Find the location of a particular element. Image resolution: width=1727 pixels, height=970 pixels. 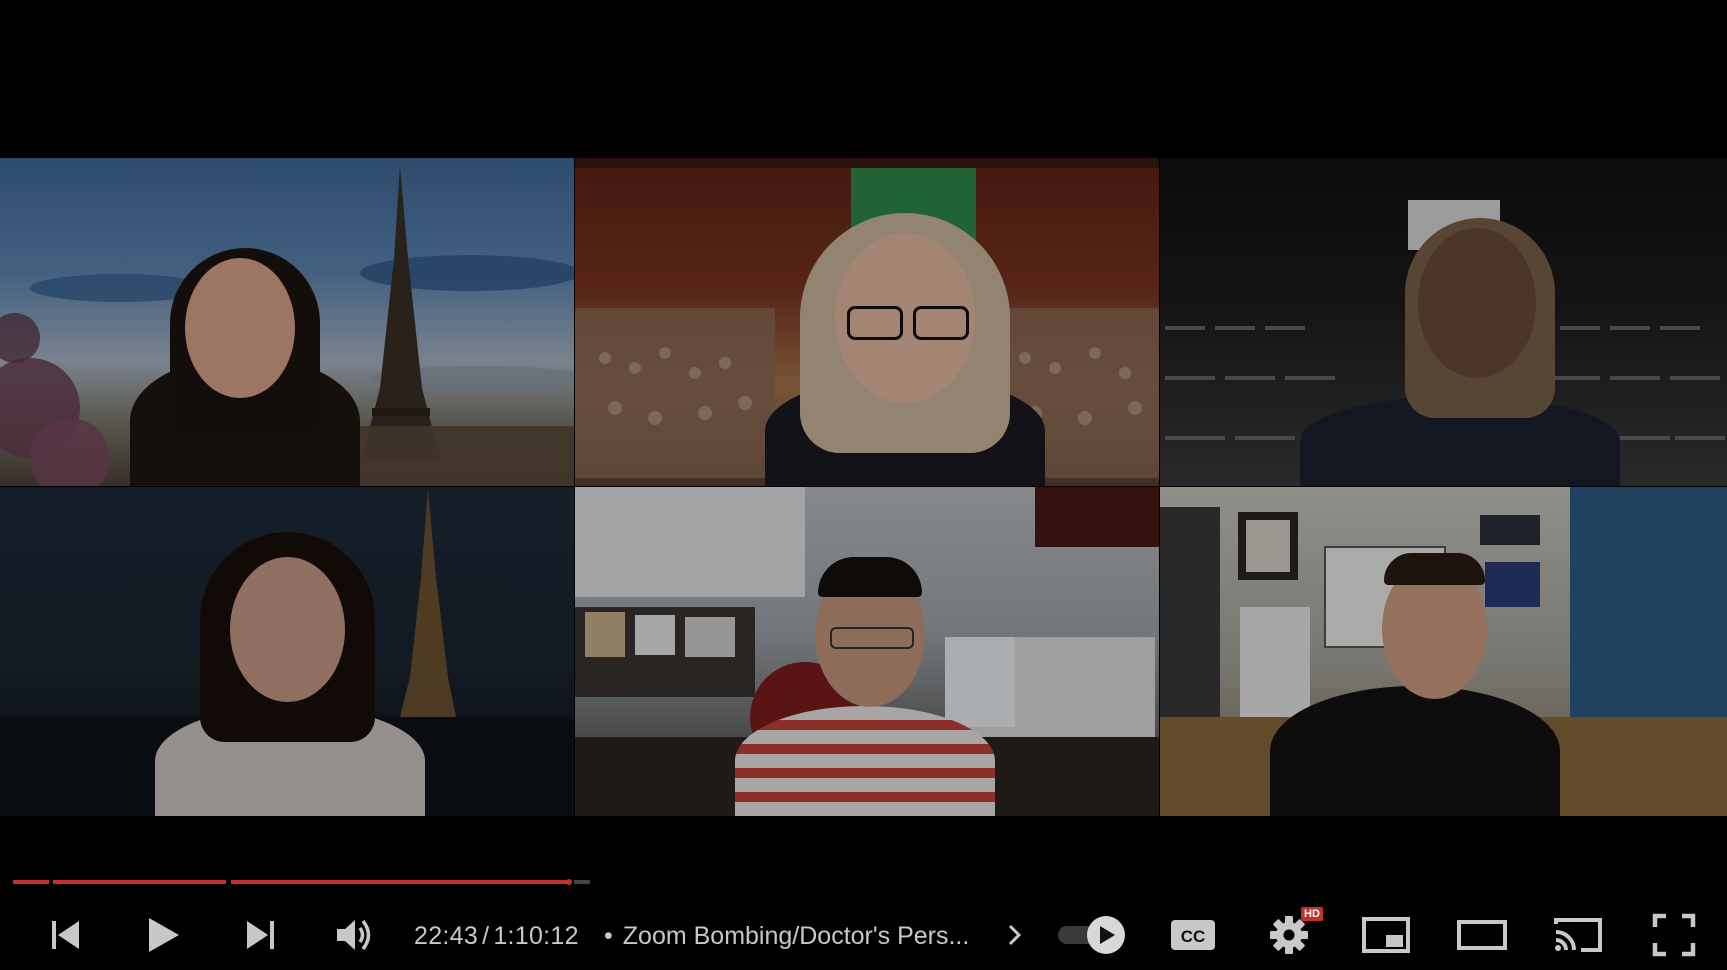

hd-badge: HD is located at coordinates (1312, 914).